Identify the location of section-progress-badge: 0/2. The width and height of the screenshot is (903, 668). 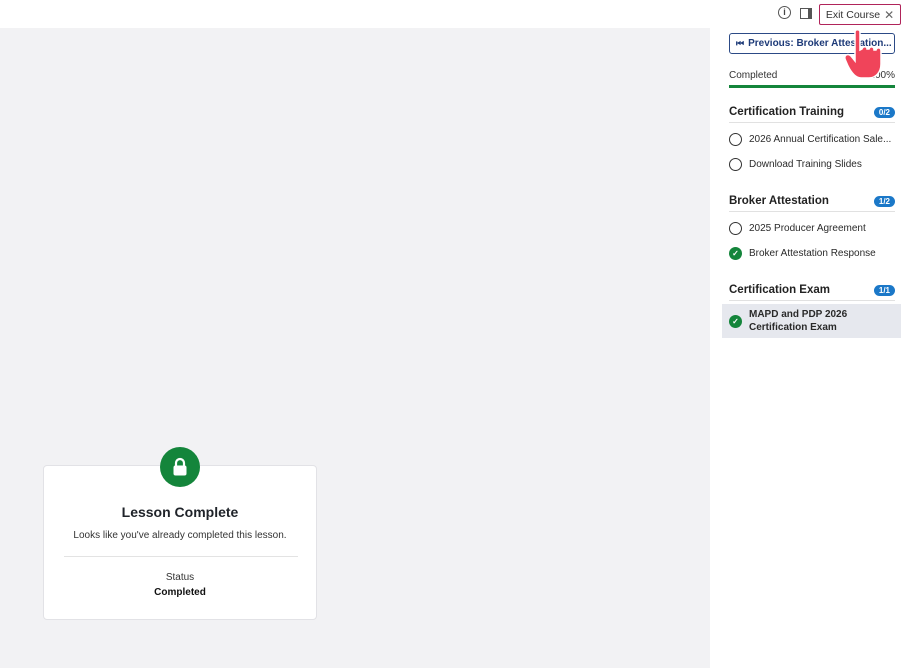
(884, 112).